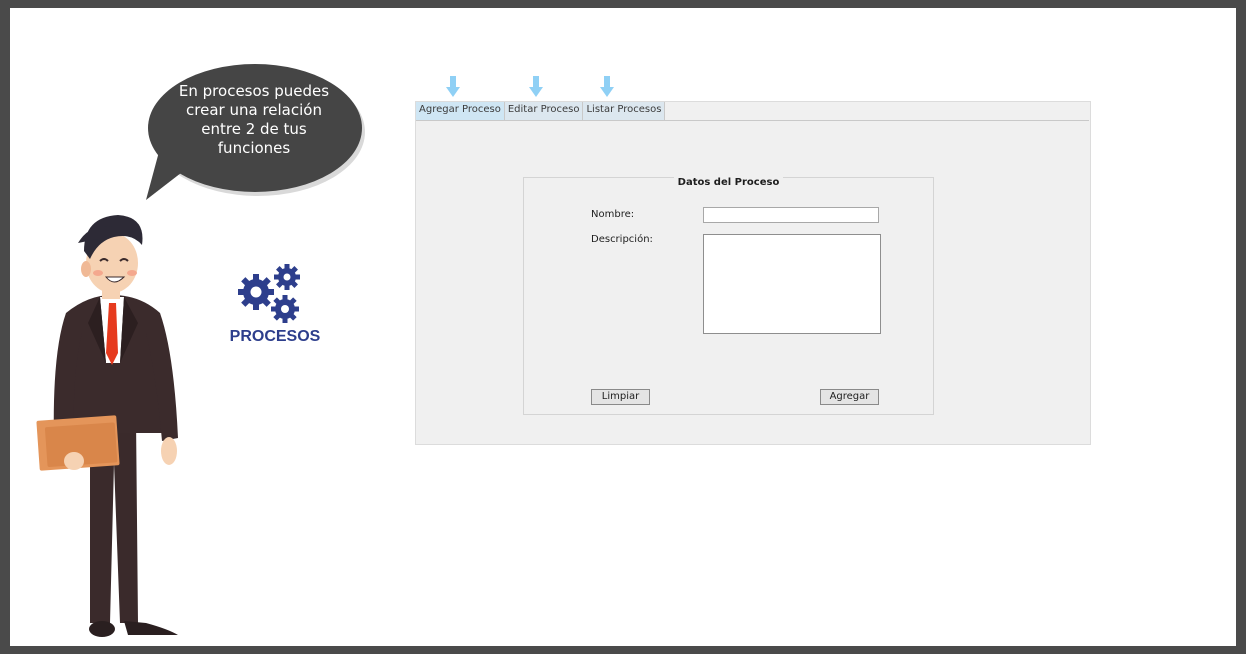 The image size is (1246, 654). I want to click on nombre-label: Nombre:, so click(613, 214).